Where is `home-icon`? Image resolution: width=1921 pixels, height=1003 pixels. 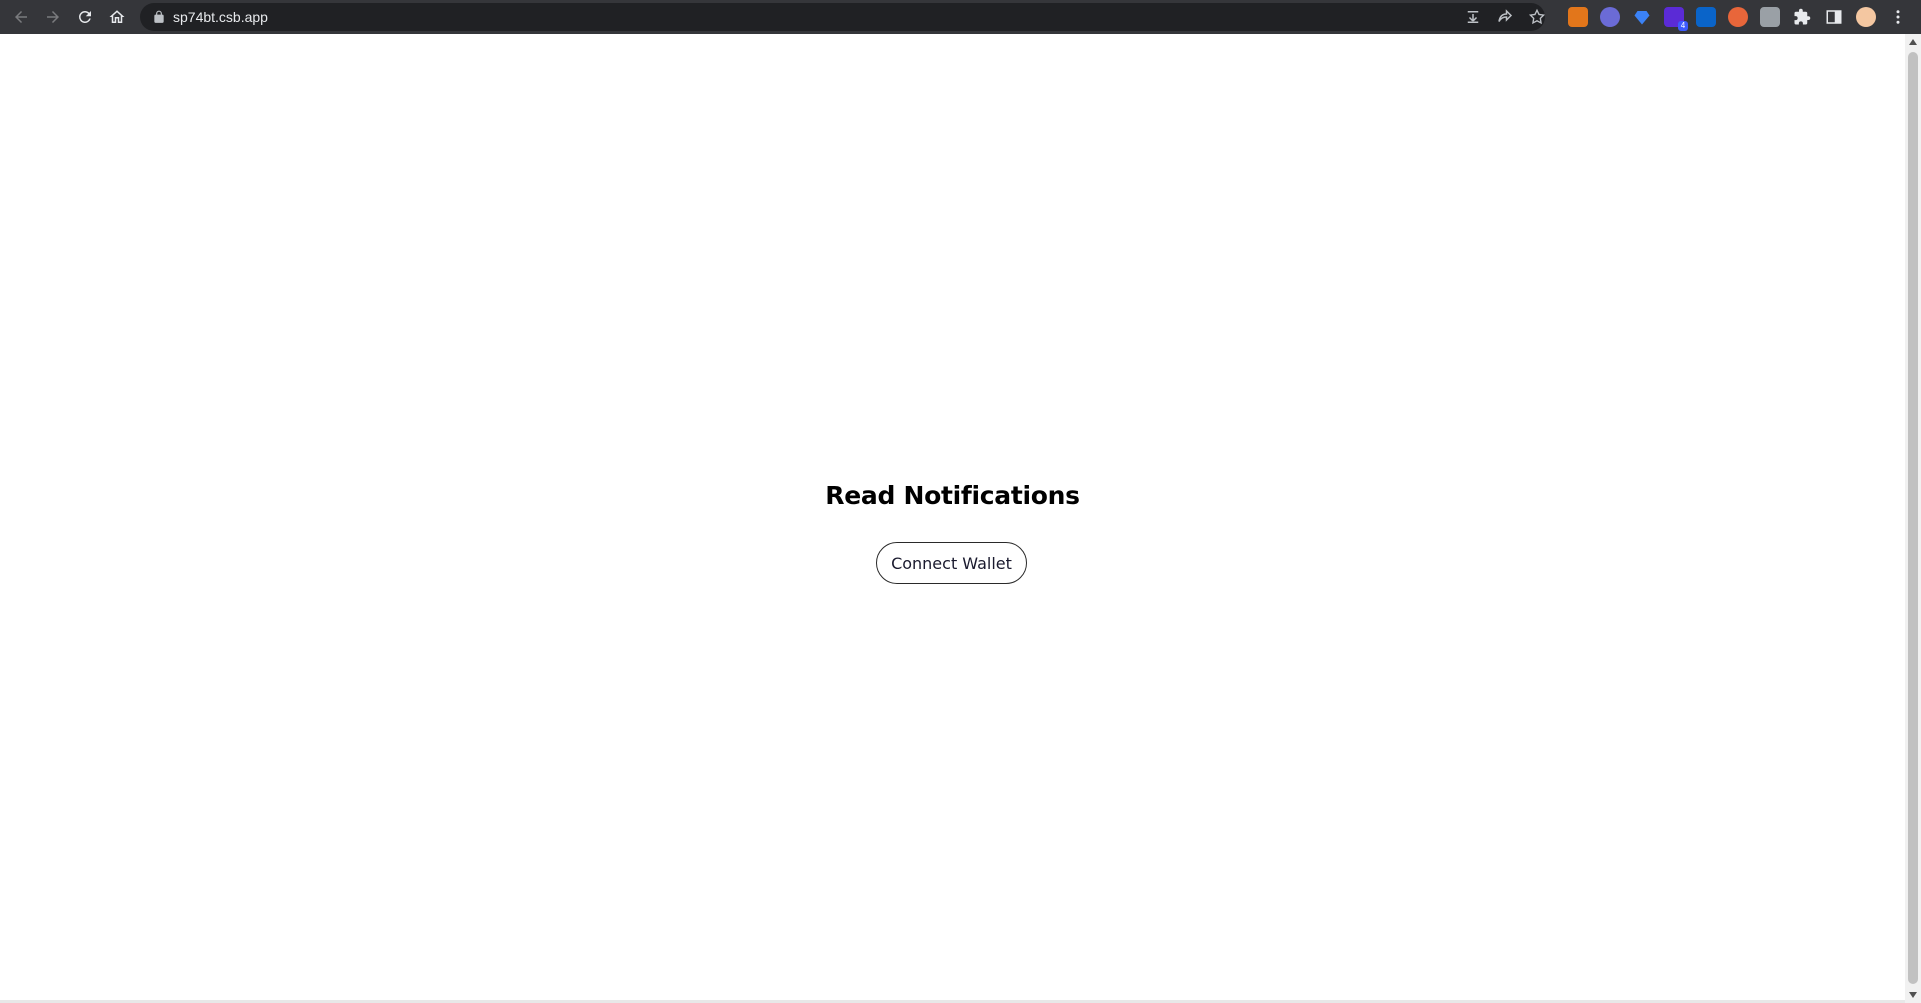 home-icon is located at coordinates (117, 16).